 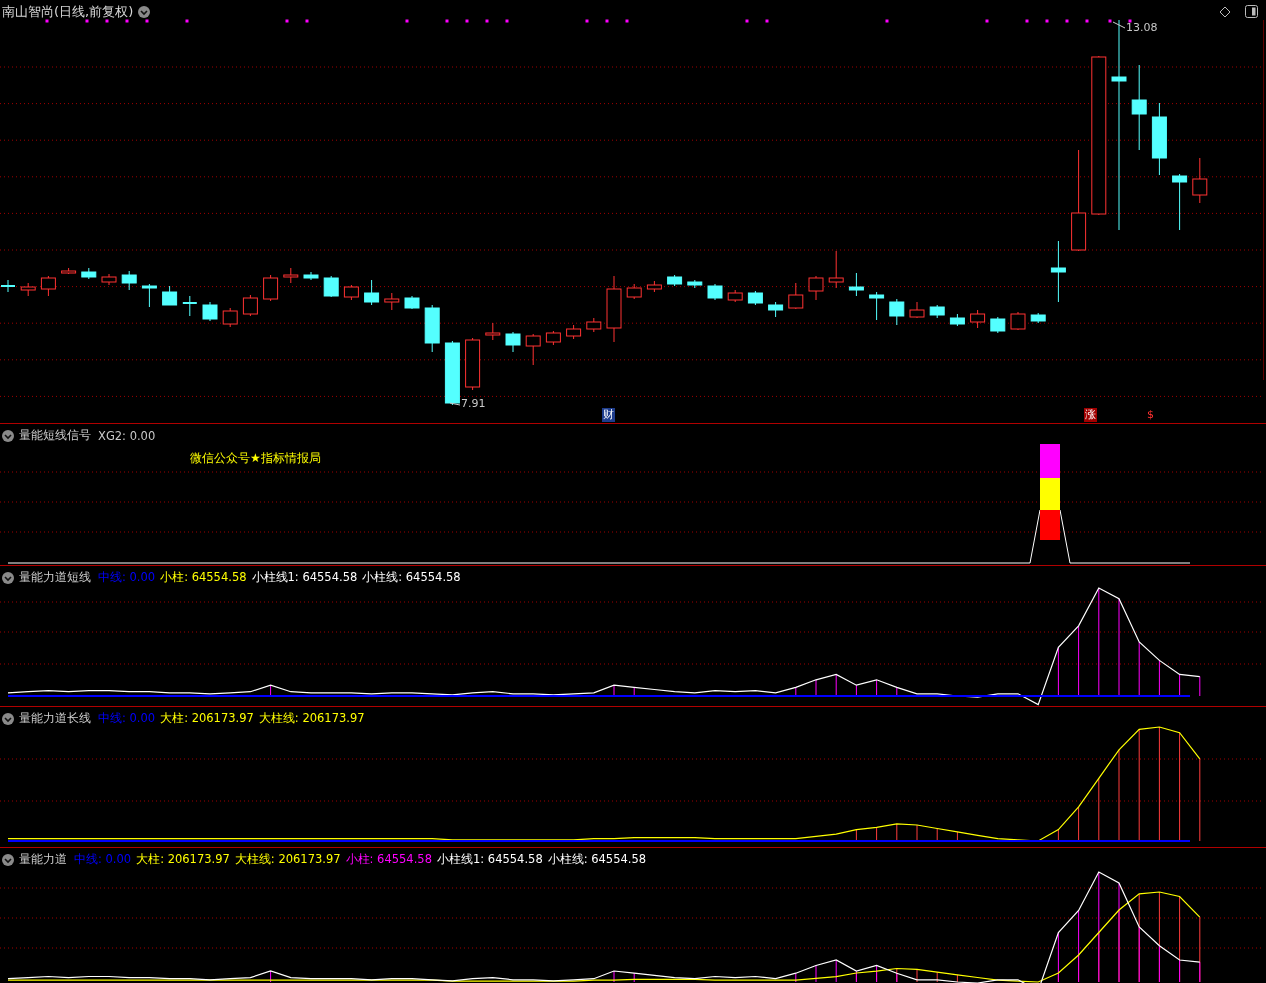 I want to click on indicator-note: 微信公众号★指标情报局, so click(x=255, y=458).